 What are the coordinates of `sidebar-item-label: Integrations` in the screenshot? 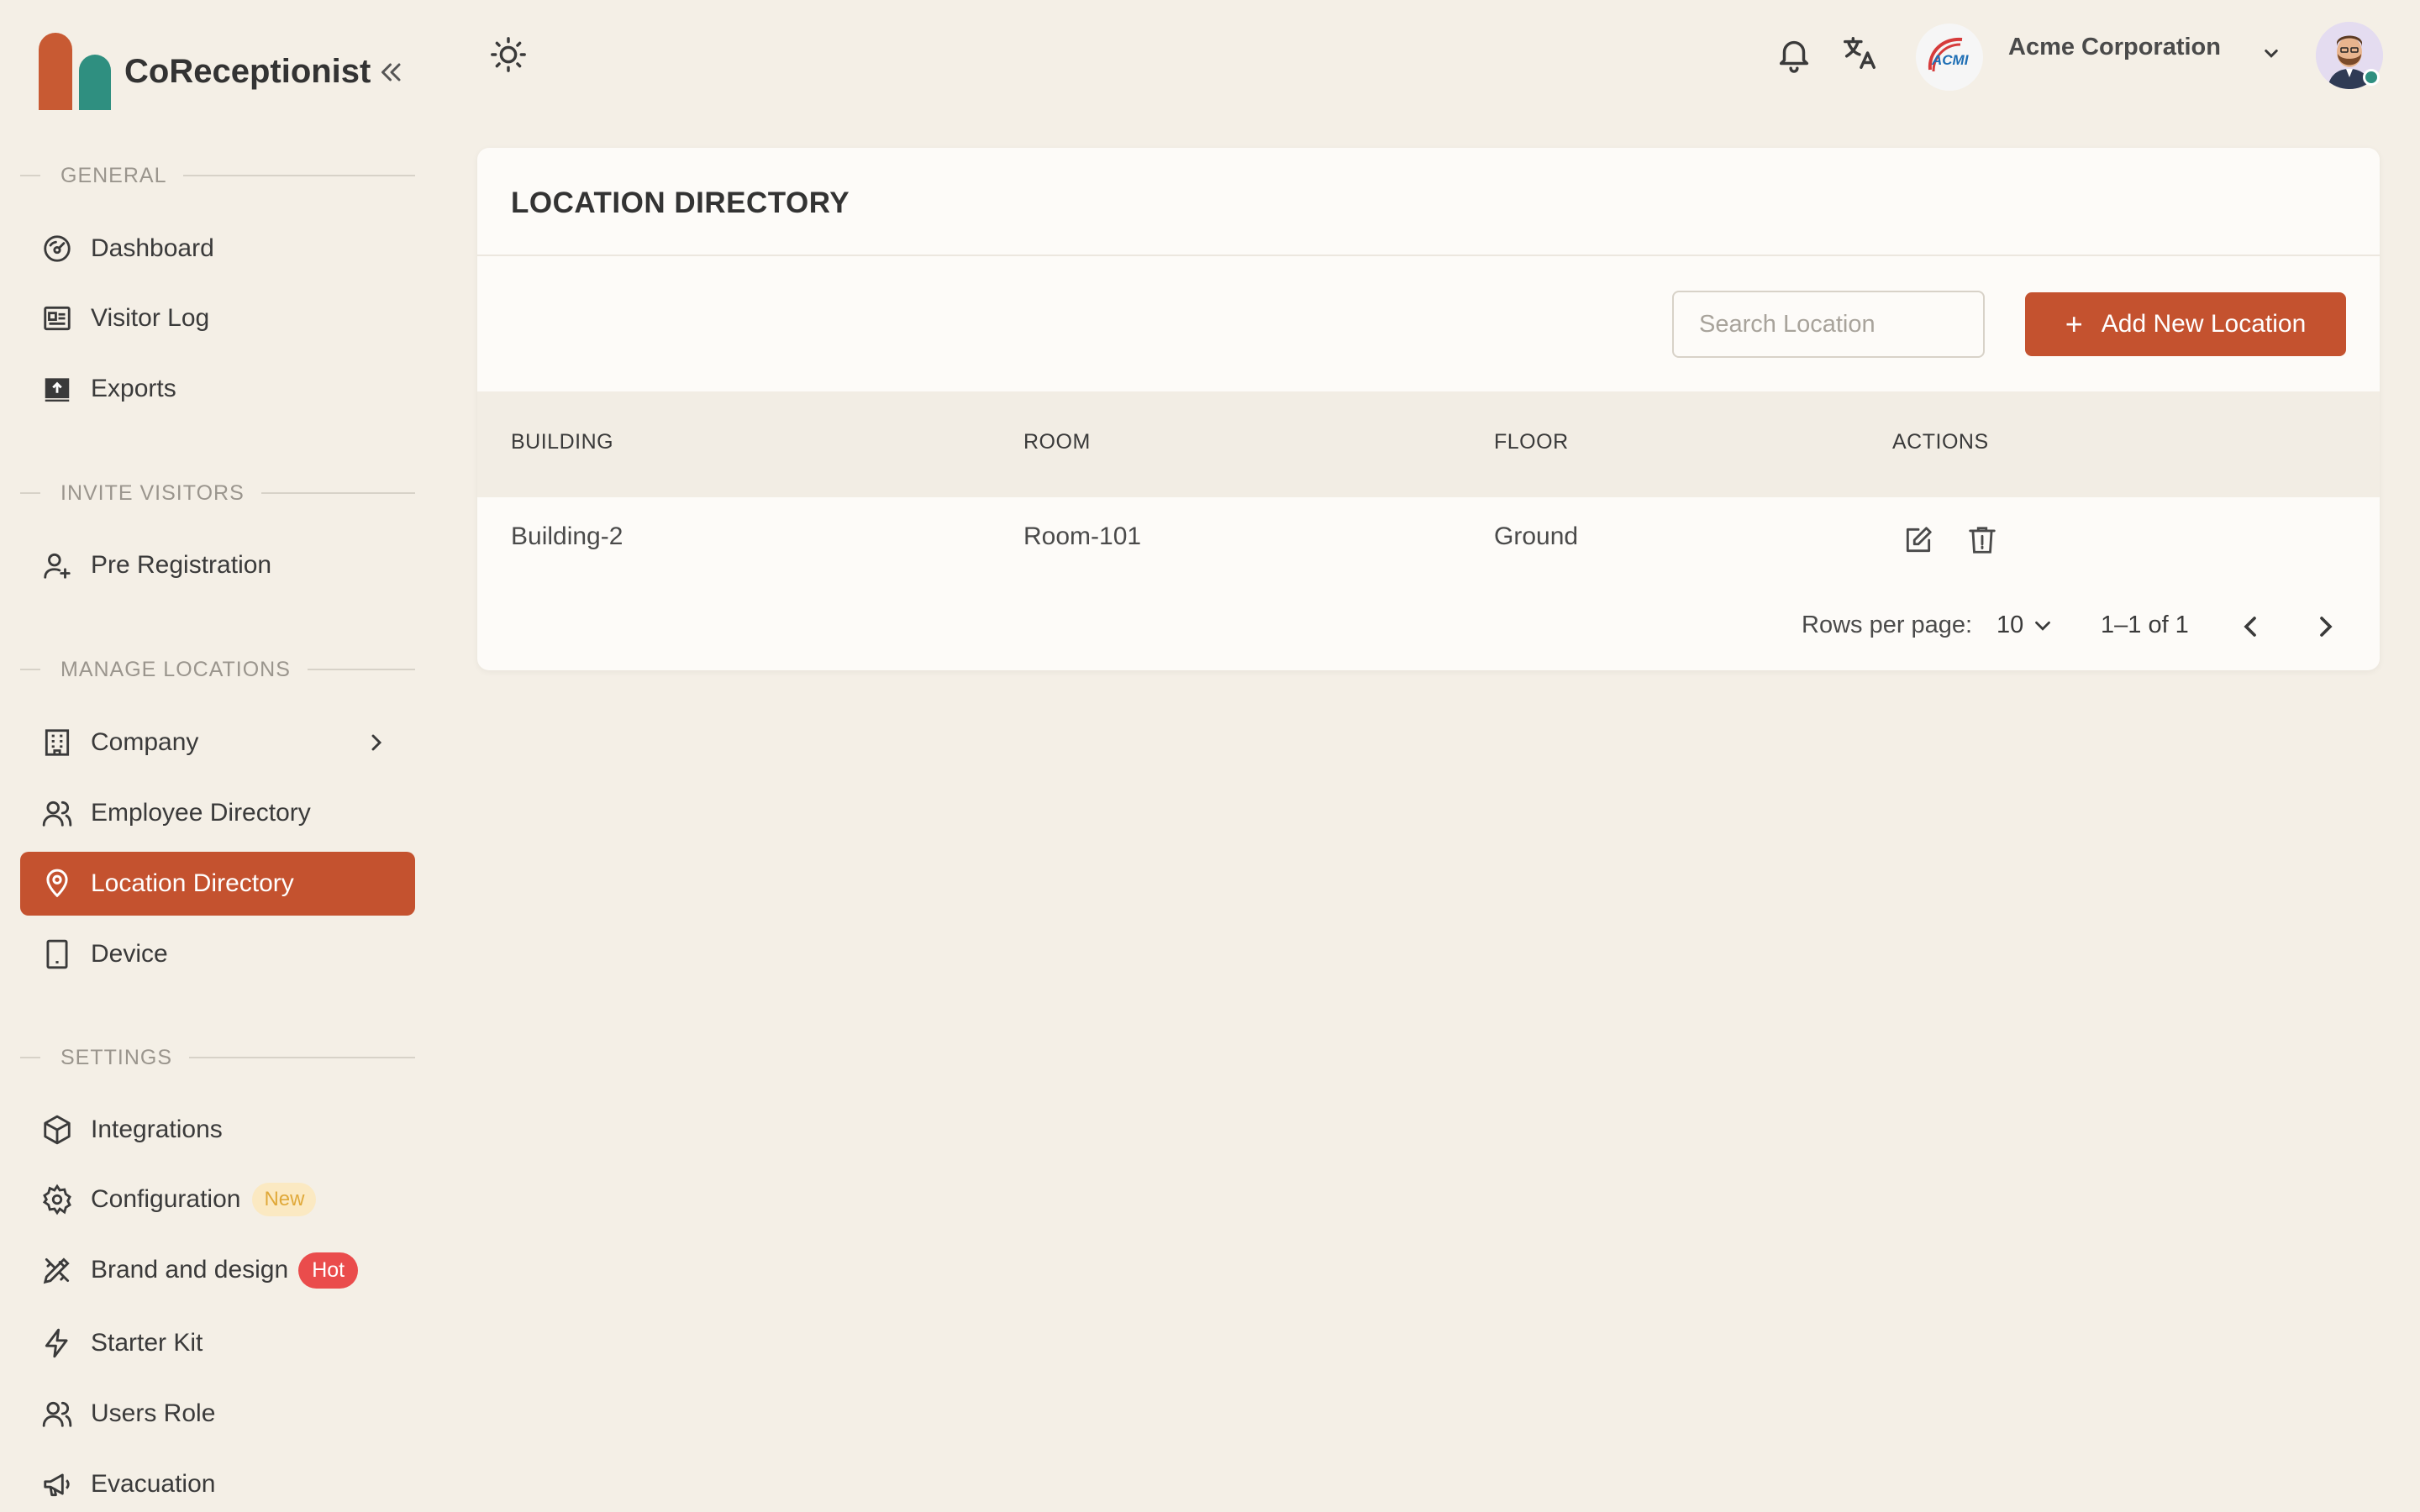 It's located at (157, 1129).